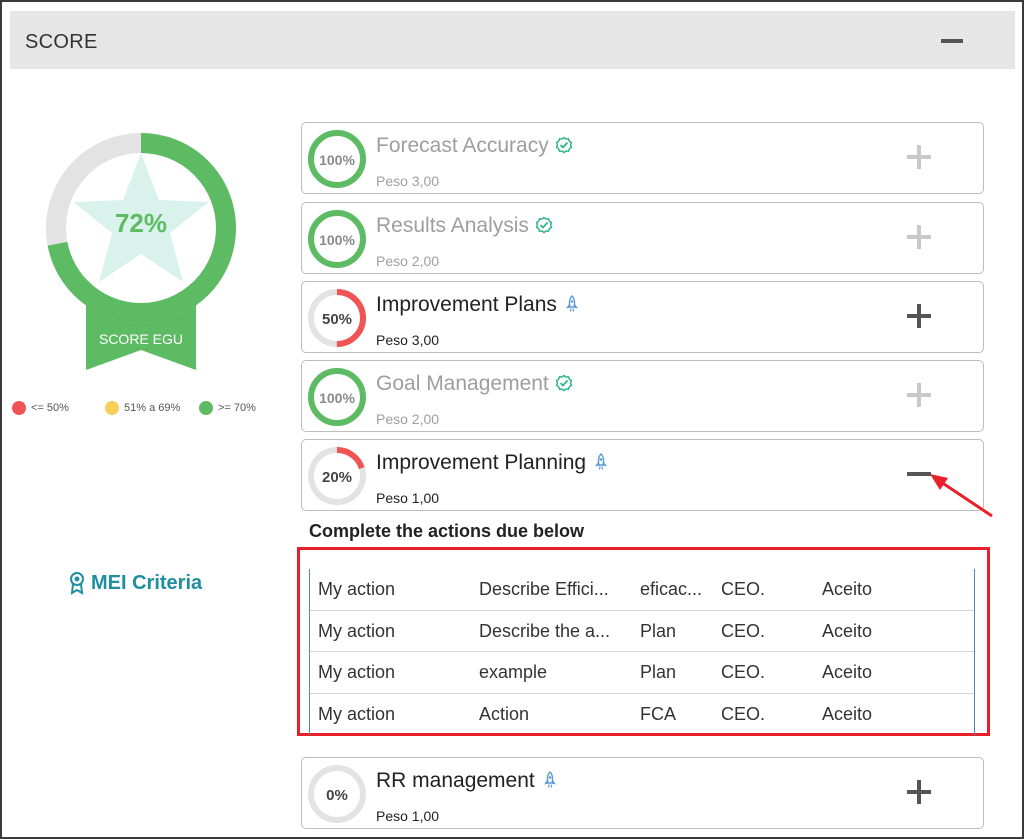  Describe the element at coordinates (141, 339) in the screenshot. I see `score-ribbon-label: SCORE EGU` at that location.